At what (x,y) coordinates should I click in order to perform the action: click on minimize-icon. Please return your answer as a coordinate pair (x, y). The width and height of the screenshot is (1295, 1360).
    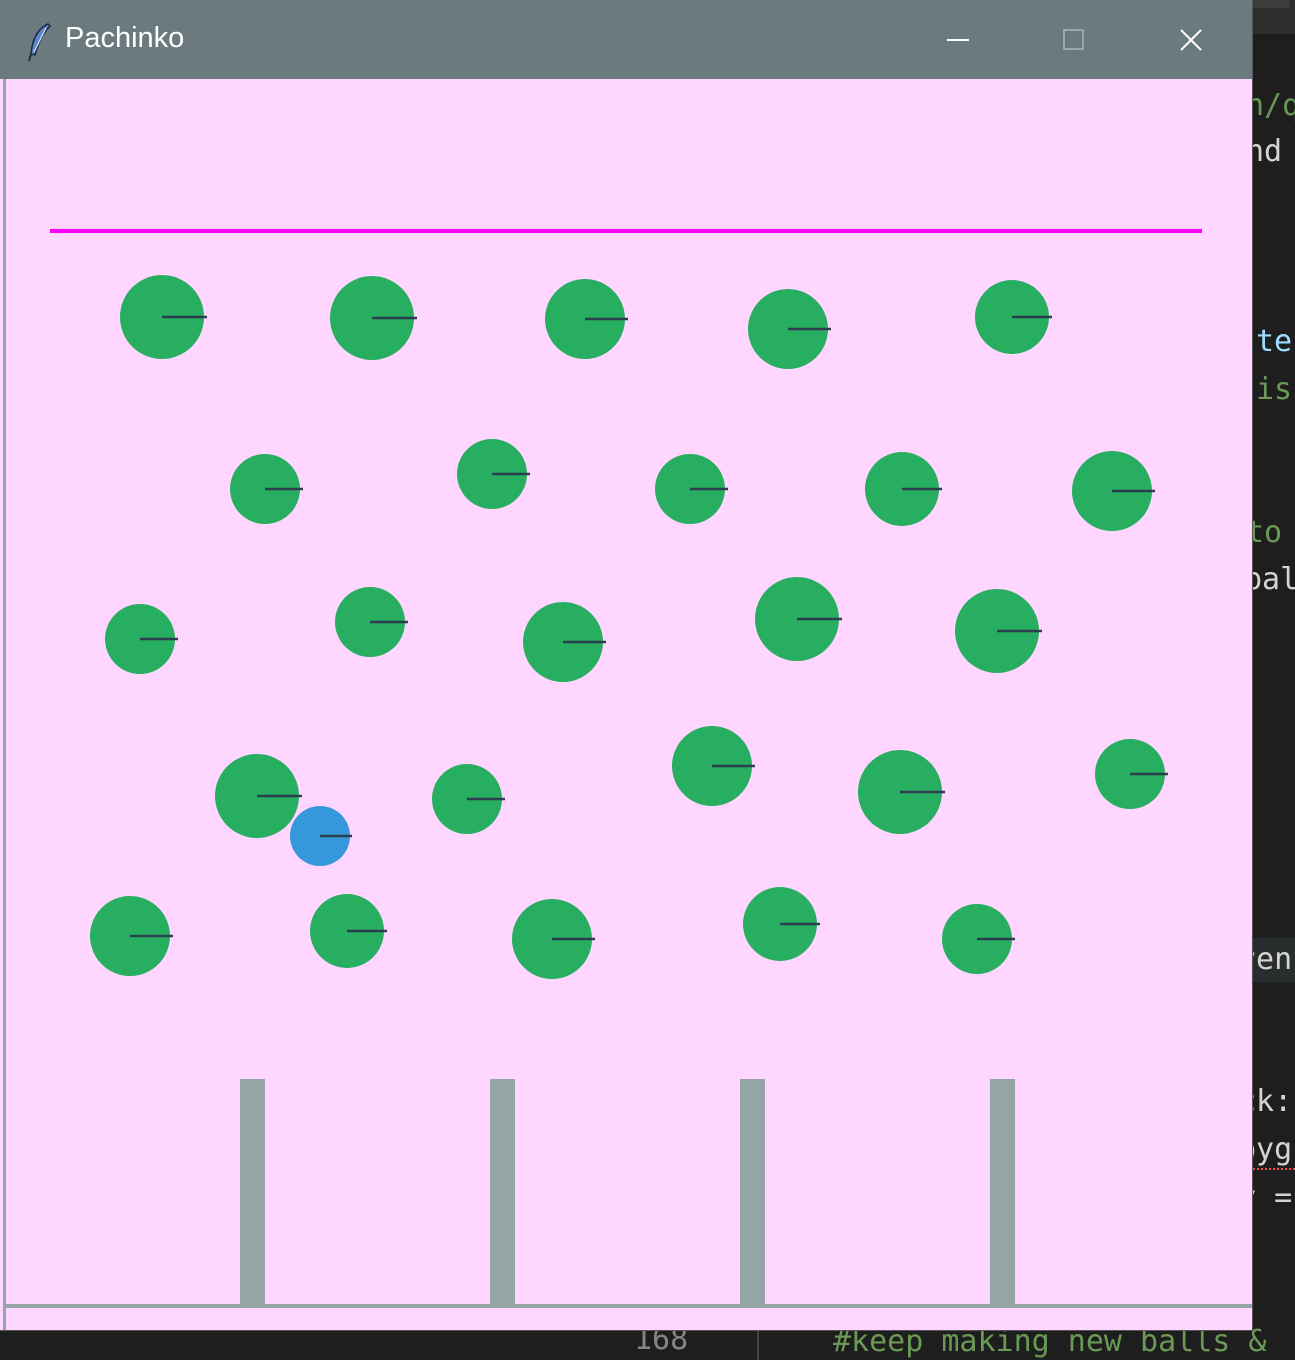
    Looking at the image, I should click on (958, 39).